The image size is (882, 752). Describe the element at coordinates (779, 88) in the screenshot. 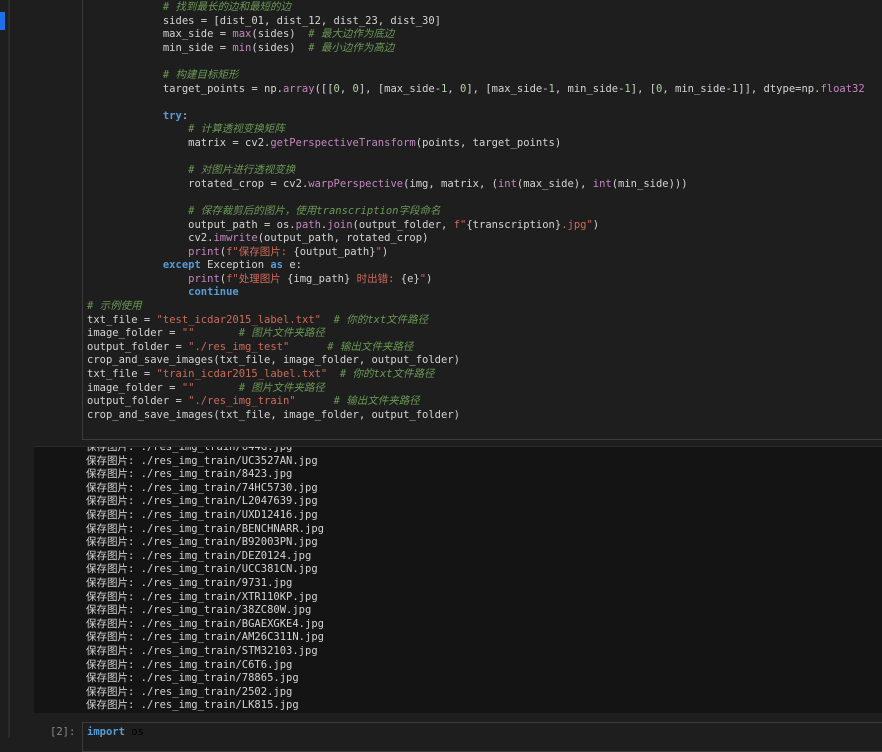

I see `code-token: ]], dtype=np.` at that location.